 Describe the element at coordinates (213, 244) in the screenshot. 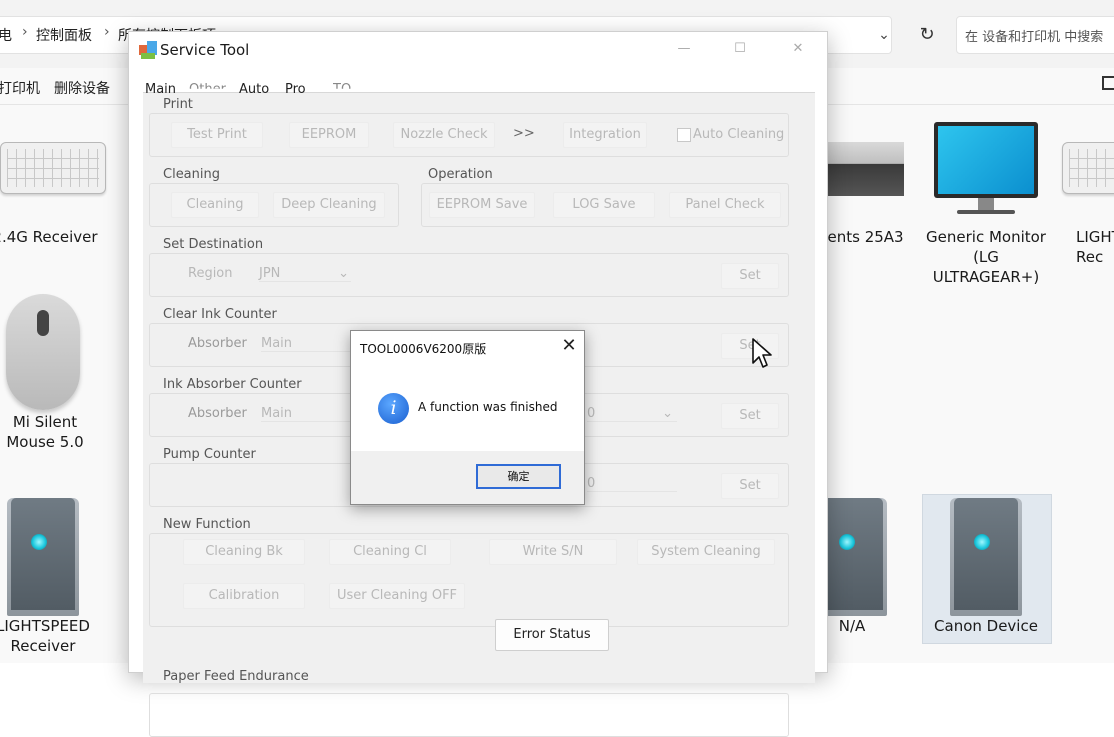

I see `group-label: Set Destination` at that location.